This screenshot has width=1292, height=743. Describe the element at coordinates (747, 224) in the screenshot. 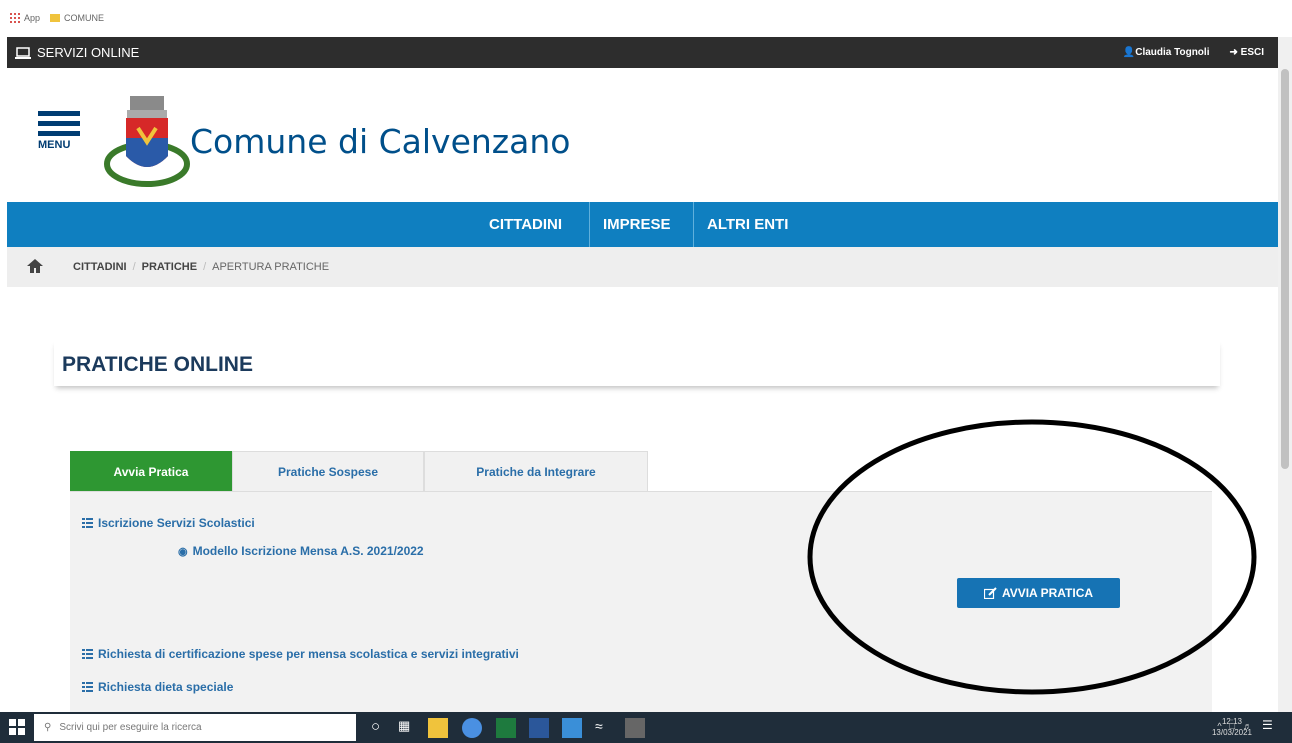

I see `nav-item-altri-enti: ALTRI ENTI` at that location.